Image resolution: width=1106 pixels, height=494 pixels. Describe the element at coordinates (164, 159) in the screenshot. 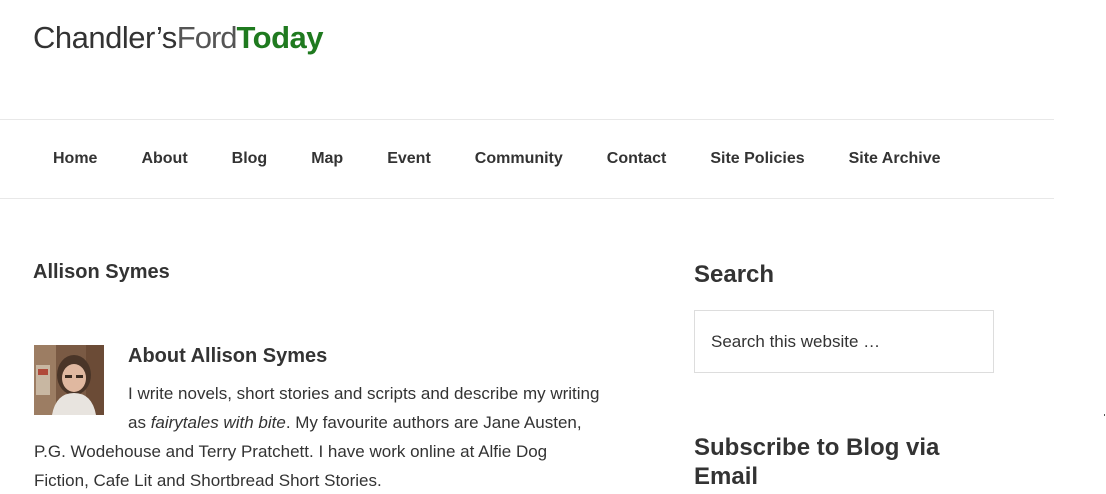

I see `nav-item-about: About` at that location.